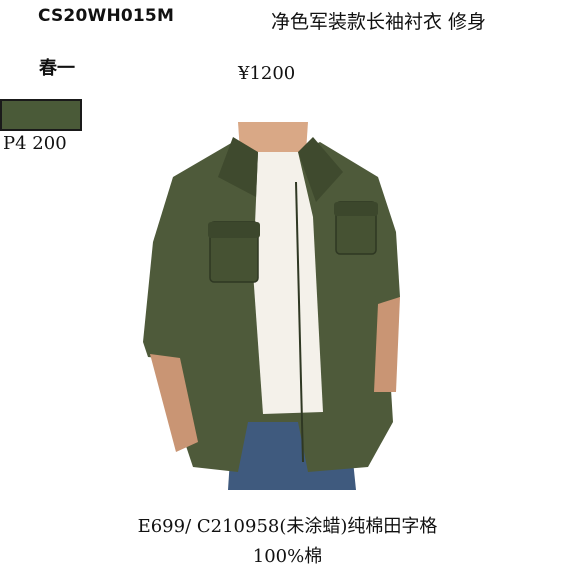  I want to click on season-label: 春一, so click(57, 68).